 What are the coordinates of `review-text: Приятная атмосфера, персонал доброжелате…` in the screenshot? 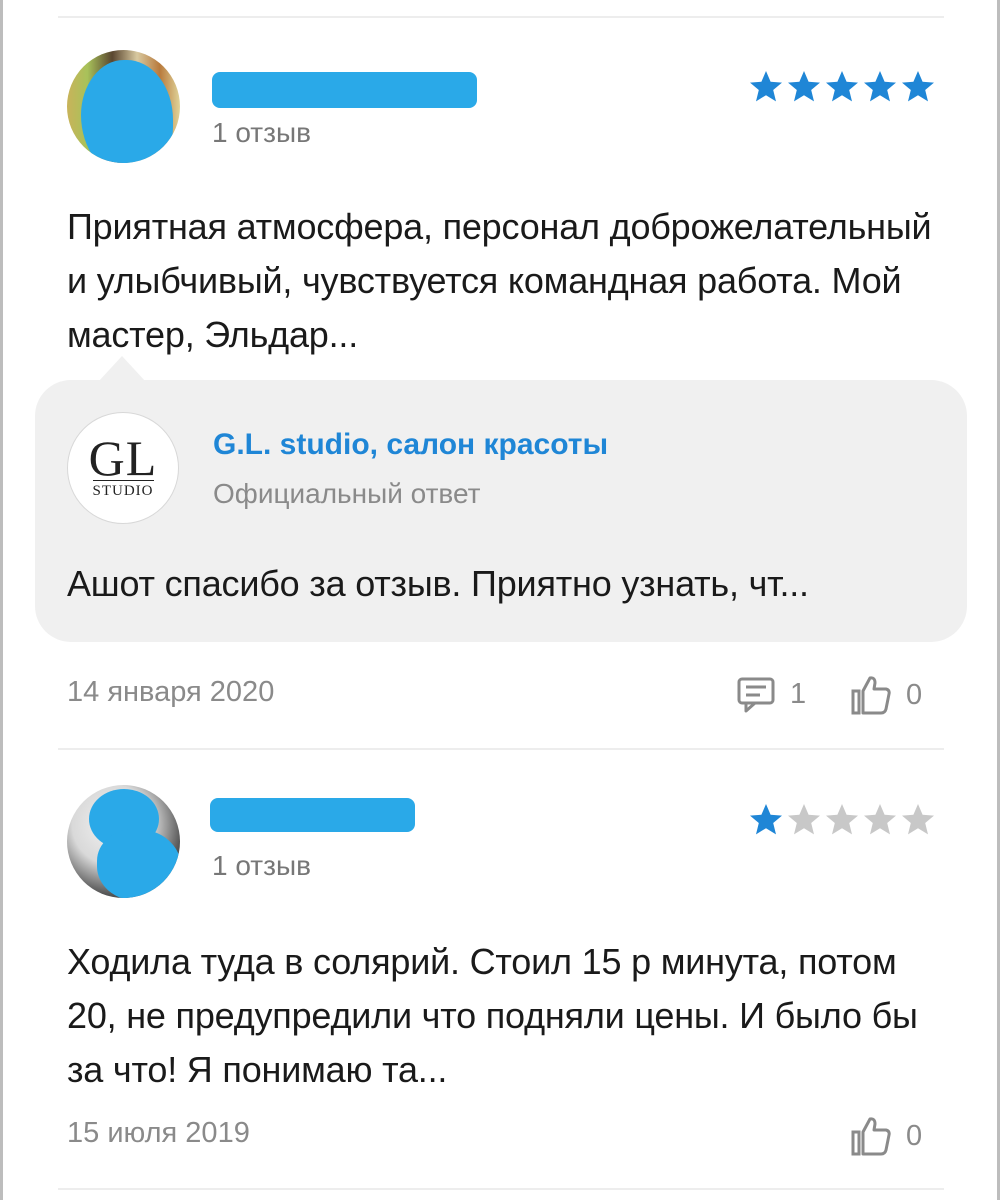 It's located at (507, 281).